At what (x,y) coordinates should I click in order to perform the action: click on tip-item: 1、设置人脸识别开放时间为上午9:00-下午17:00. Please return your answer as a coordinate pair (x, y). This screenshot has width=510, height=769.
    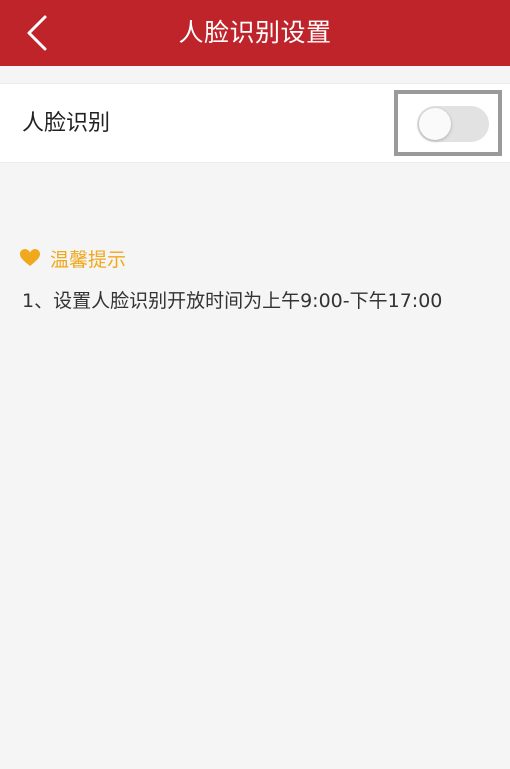
    Looking at the image, I should click on (232, 301).